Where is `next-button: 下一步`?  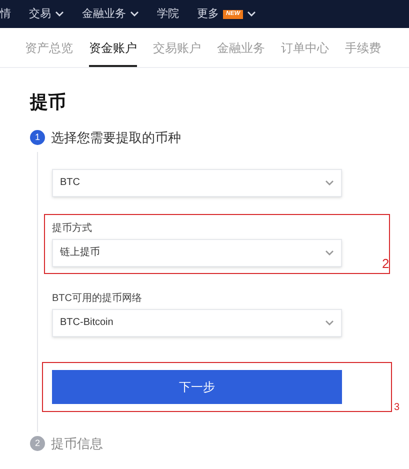
next-button: 下一步 is located at coordinates (197, 387).